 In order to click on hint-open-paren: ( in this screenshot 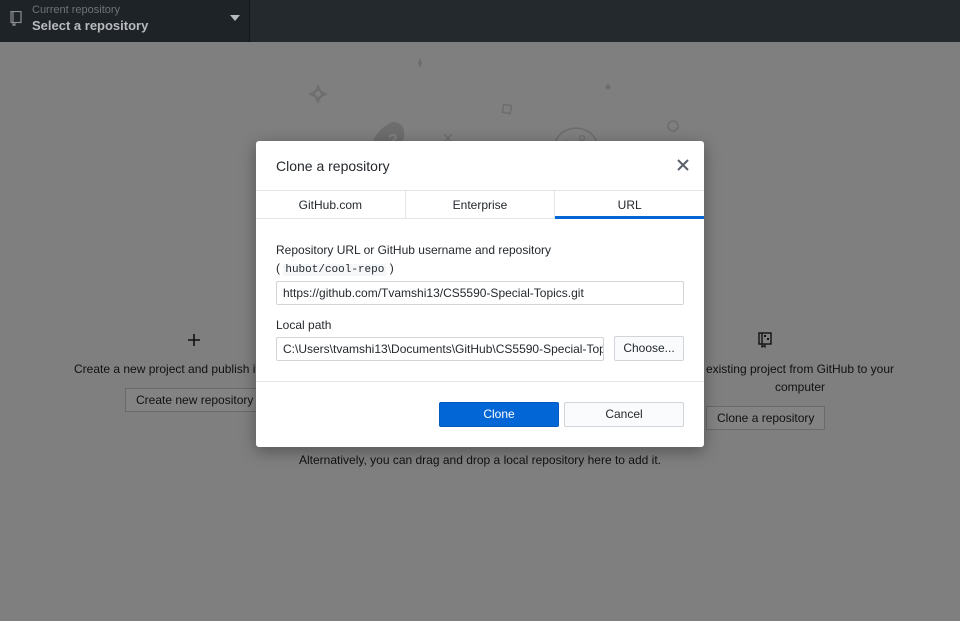, I will do `click(278, 268)`.